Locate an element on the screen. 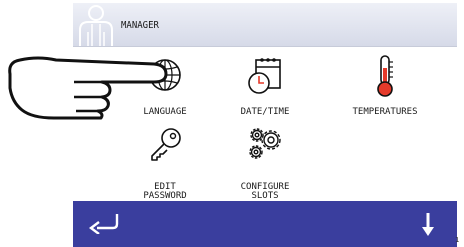 The width and height of the screenshot is (464, 247). down-arrow-icon is located at coordinates (428, 224).